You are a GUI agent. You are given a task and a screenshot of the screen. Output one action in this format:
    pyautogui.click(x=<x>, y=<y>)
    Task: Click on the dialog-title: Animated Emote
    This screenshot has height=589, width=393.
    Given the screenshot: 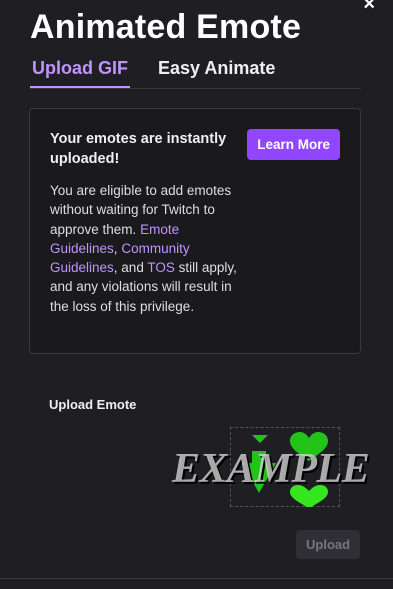 What is the action you would take?
    pyautogui.click(x=166, y=27)
    